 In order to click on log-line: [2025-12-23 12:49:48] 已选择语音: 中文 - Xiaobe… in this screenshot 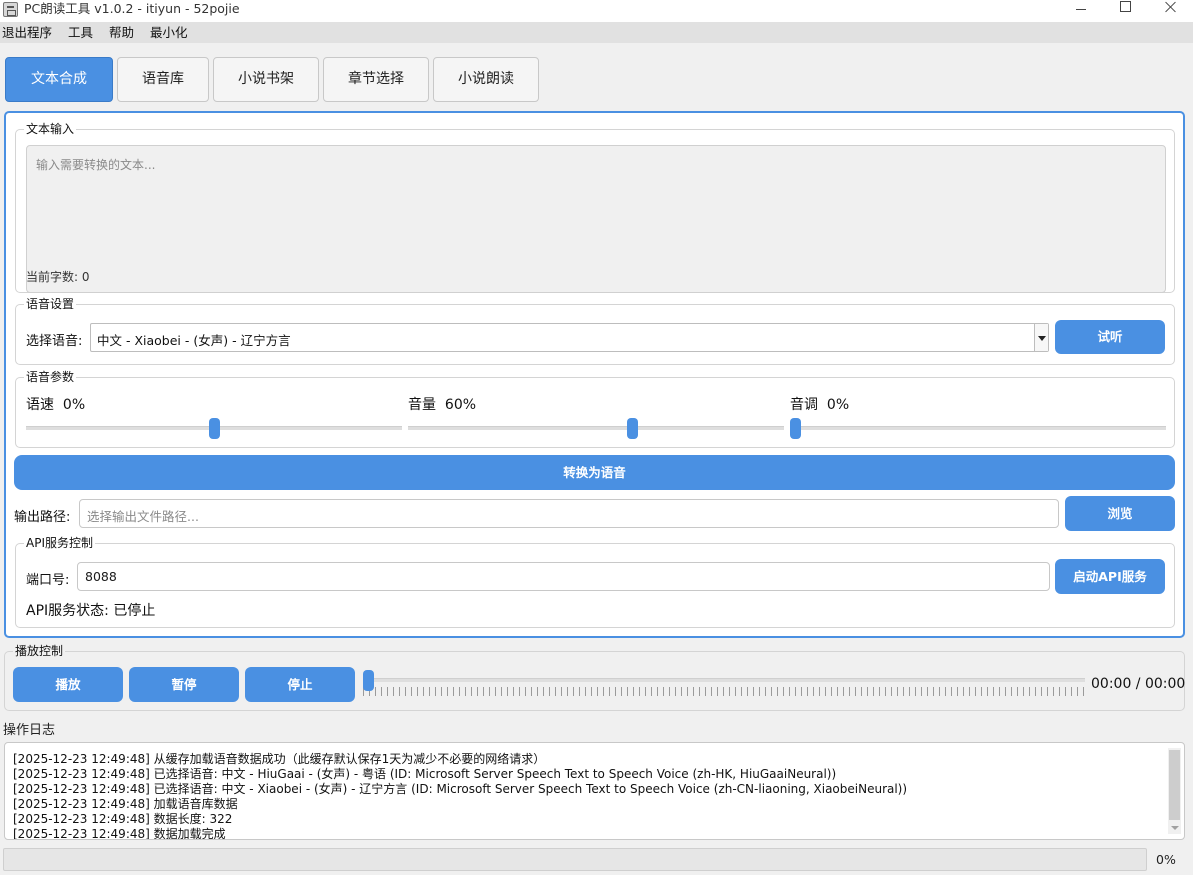, I will do `click(460, 789)`.